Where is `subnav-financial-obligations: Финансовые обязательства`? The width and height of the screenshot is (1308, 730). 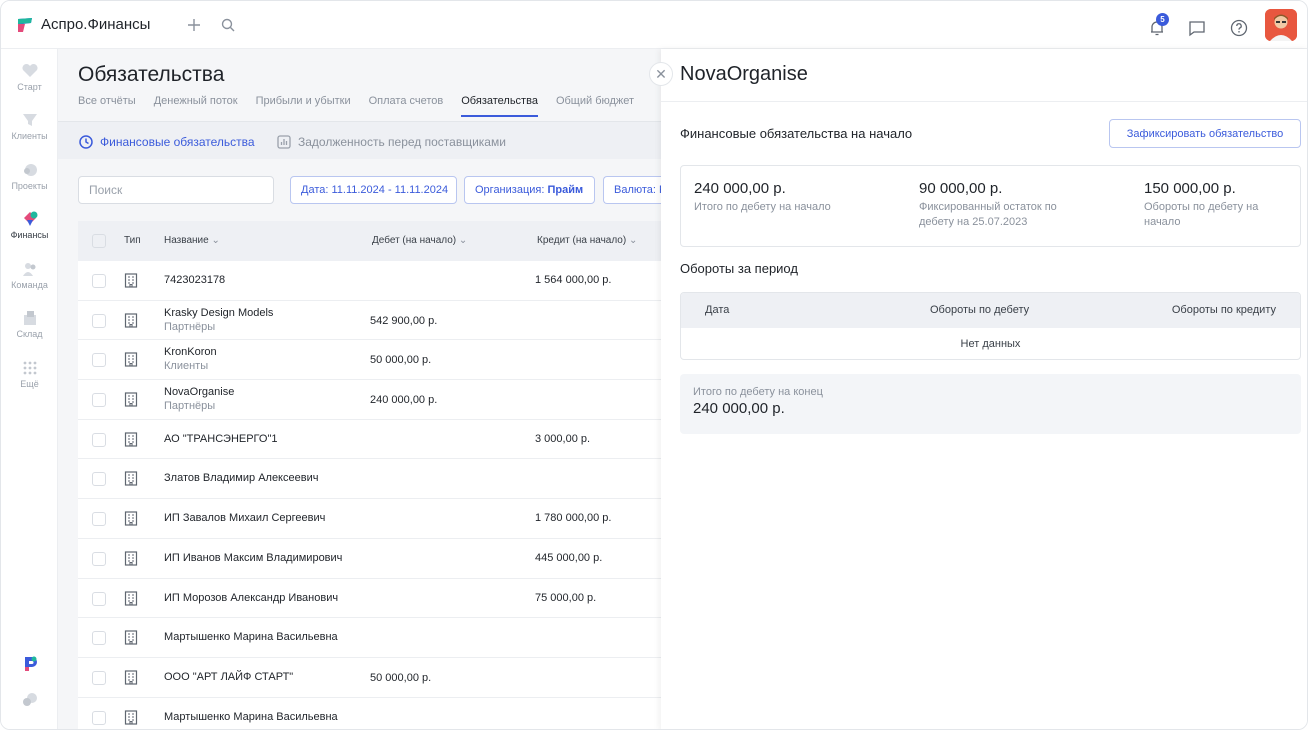 subnav-financial-obligations: Финансовые обязательства is located at coordinates (166, 142).